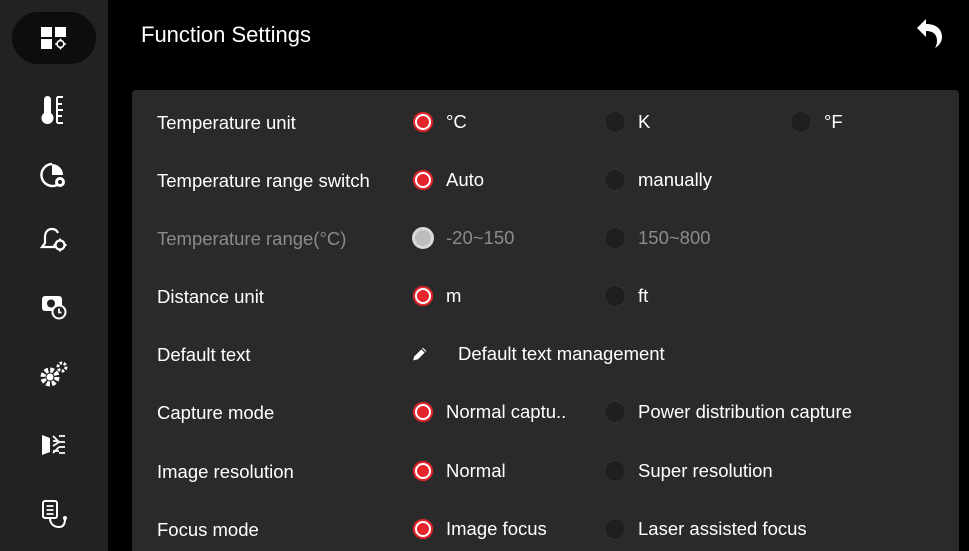 The image size is (969, 551). Describe the element at coordinates (816, 122) in the screenshot. I see `radio-option-fahrenheit: °F` at that location.